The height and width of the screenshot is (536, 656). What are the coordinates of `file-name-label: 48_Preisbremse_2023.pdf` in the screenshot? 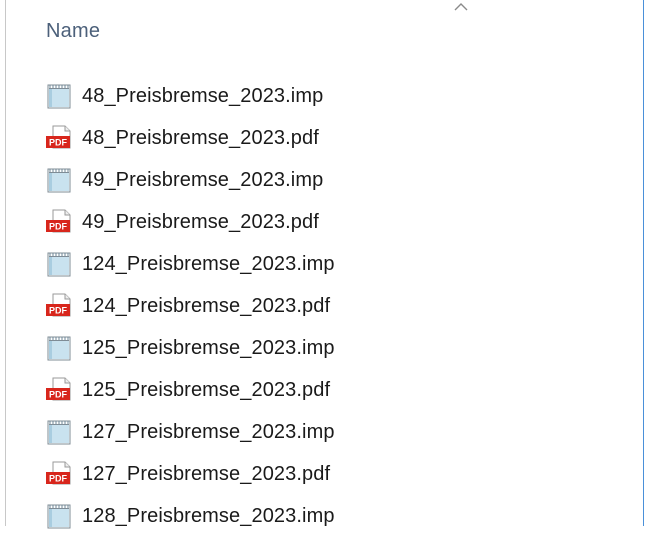 It's located at (200, 137).